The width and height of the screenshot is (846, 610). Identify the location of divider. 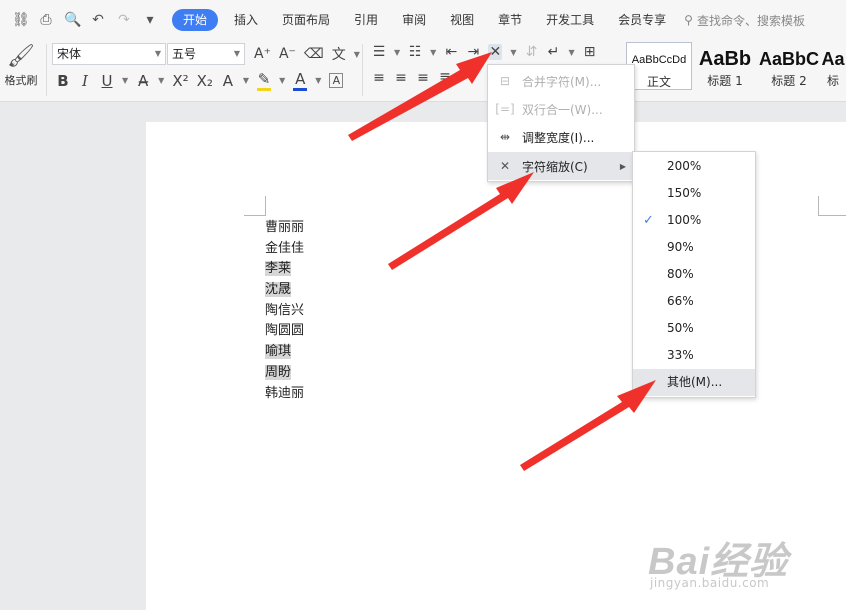
(362, 70).